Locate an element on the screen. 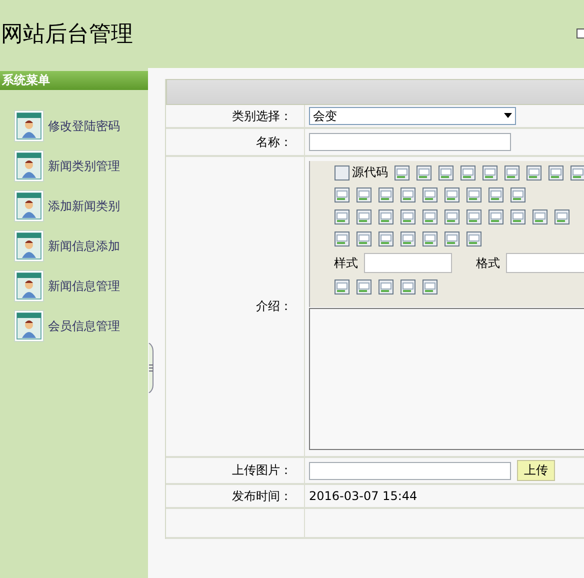  menu-item: 新闻类别管理 is located at coordinates (81, 166).